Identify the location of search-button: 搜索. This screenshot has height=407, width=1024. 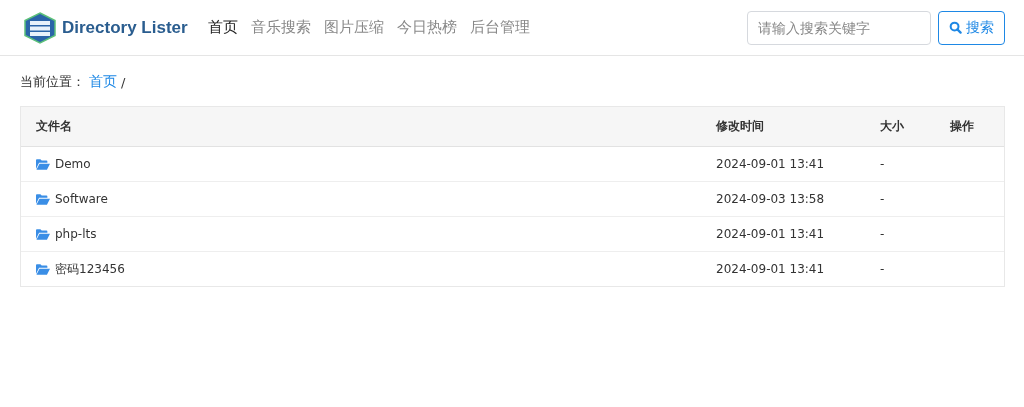
(971, 27).